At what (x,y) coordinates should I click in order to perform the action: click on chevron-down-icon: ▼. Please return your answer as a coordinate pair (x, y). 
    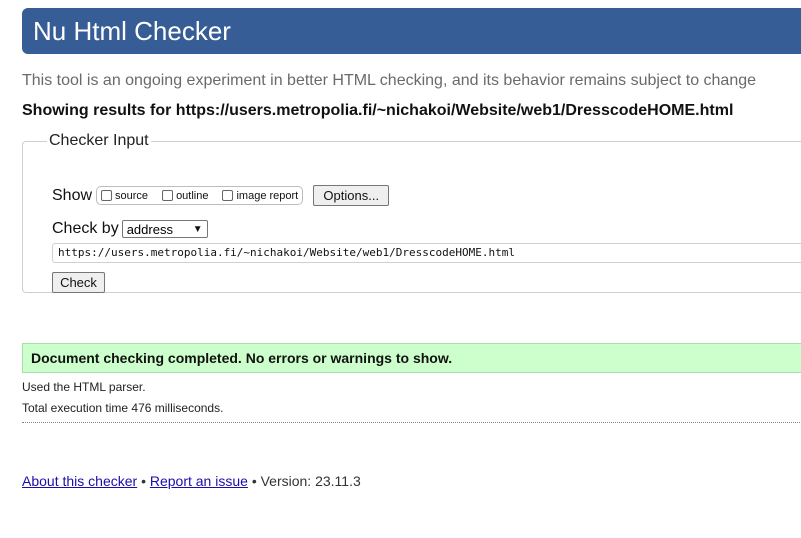
    Looking at the image, I should click on (197, 229).